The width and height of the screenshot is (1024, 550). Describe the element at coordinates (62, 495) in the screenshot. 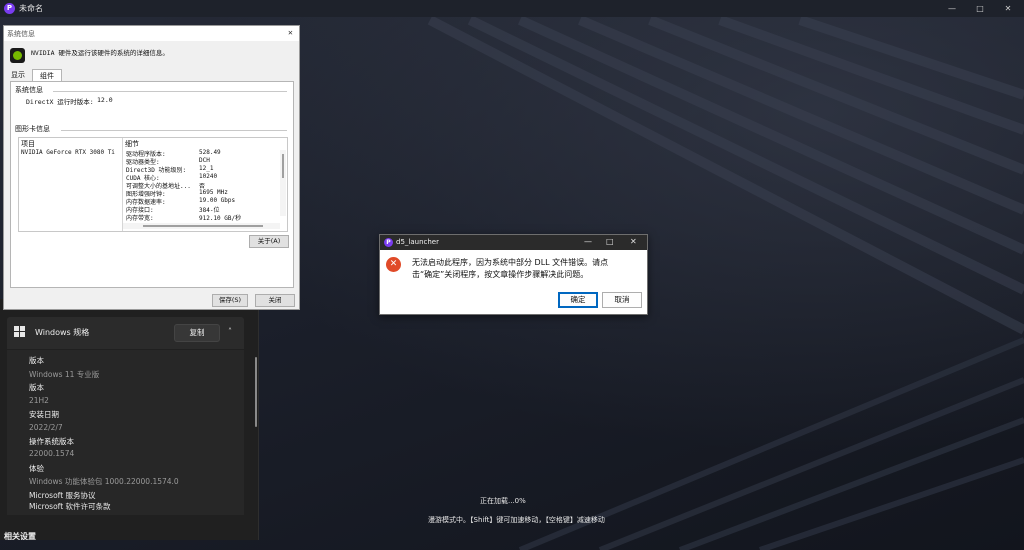

I see `service-agreement-link: Microsoft 服务协议` at that location.